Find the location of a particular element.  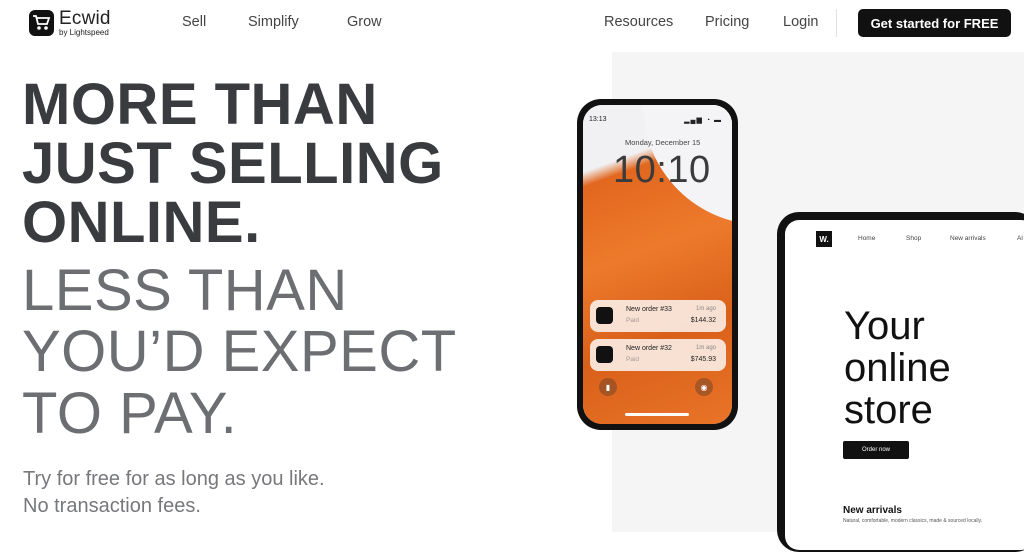

nav-sell: Sell is located at coordinates (194, 22).